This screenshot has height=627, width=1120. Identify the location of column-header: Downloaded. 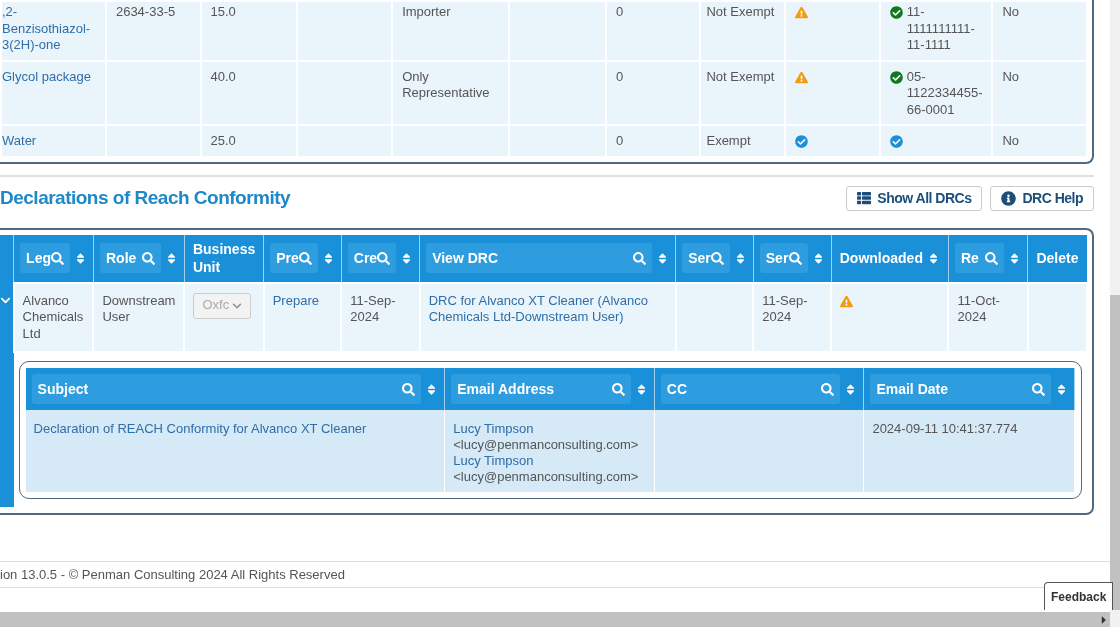
(881, 258).